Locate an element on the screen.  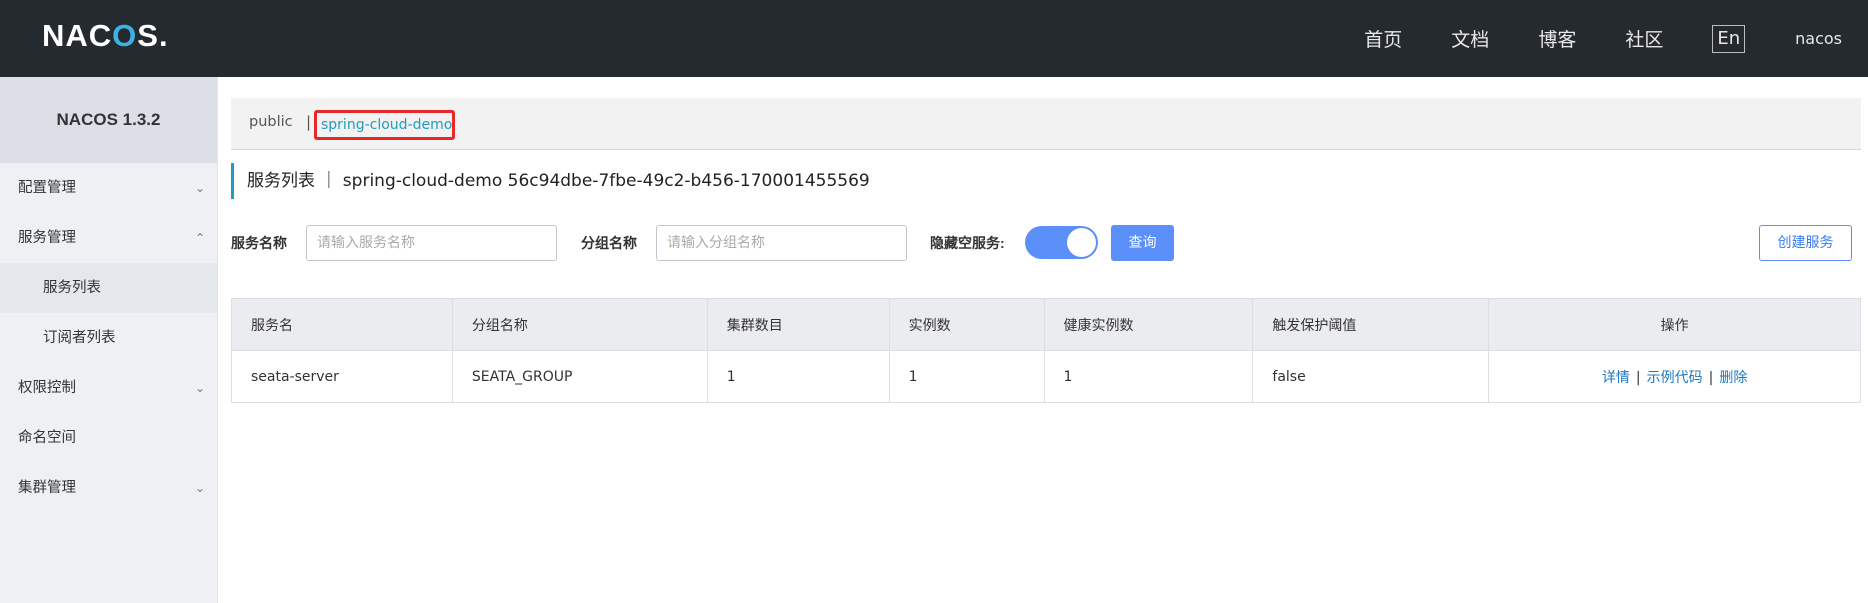
sidebar-item-subscriber-list: 订阅者列表 is located at coordinates (108, 338).